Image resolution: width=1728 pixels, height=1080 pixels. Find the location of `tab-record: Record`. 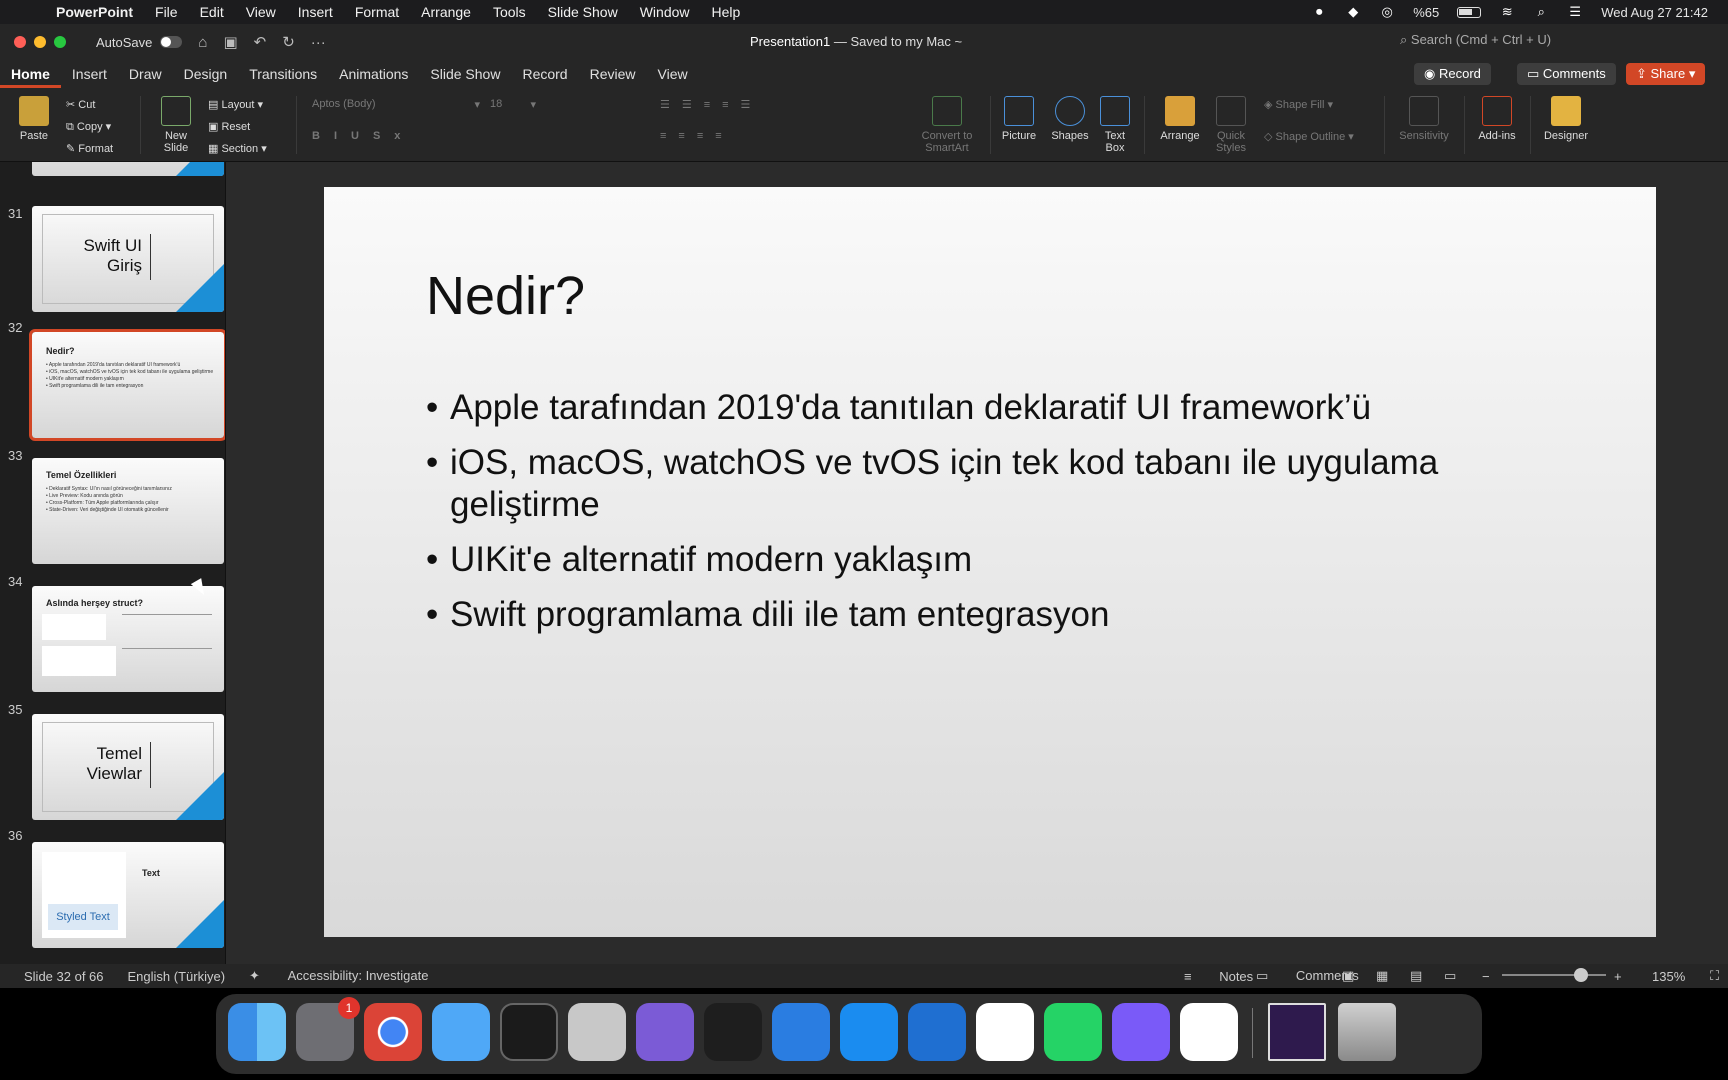

tab-record: Record is located at coordinates (544, 74).